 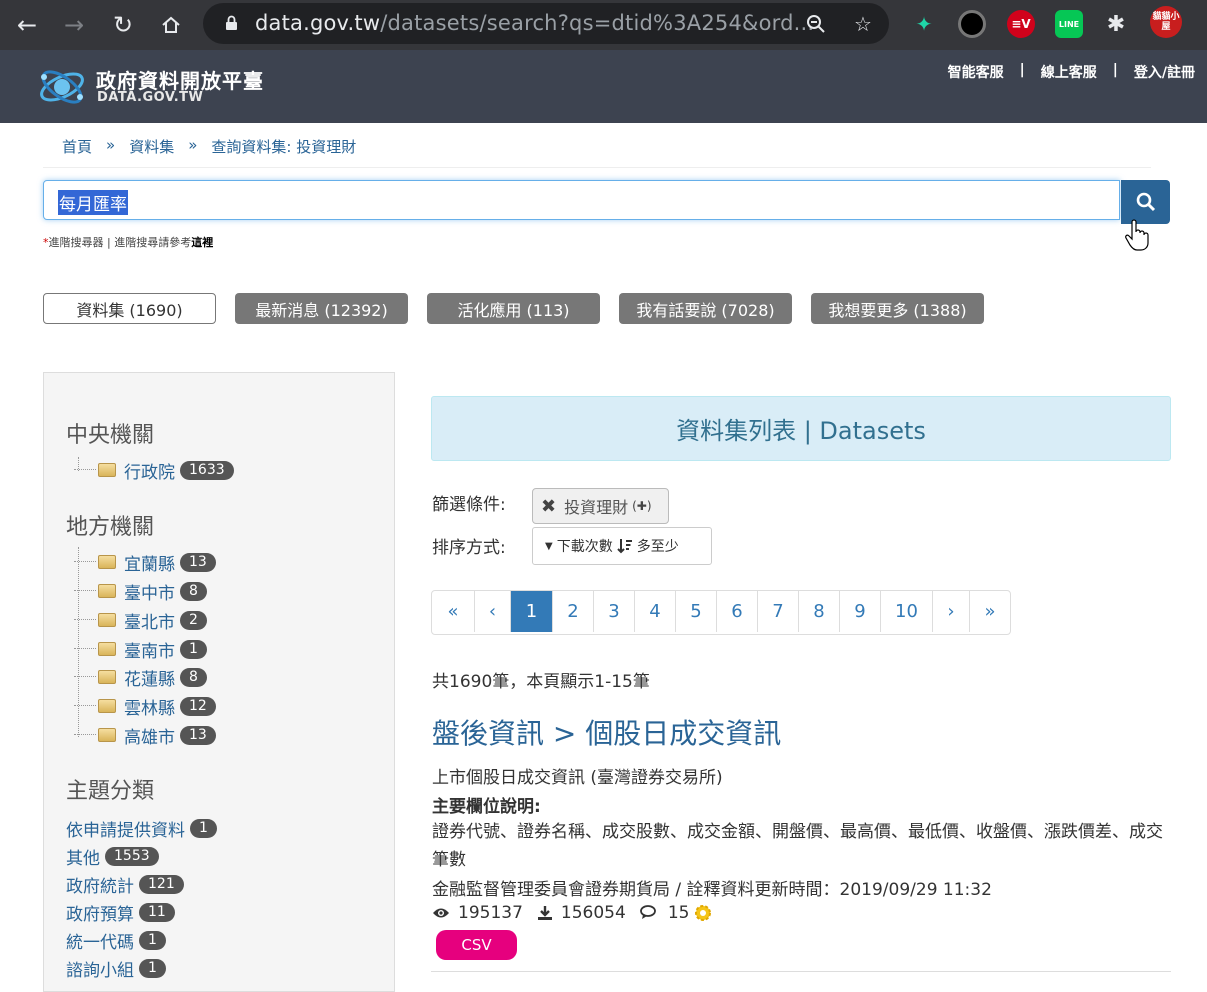 I want to click on caret-down-icon: ▼, so click(x=549, y=546).